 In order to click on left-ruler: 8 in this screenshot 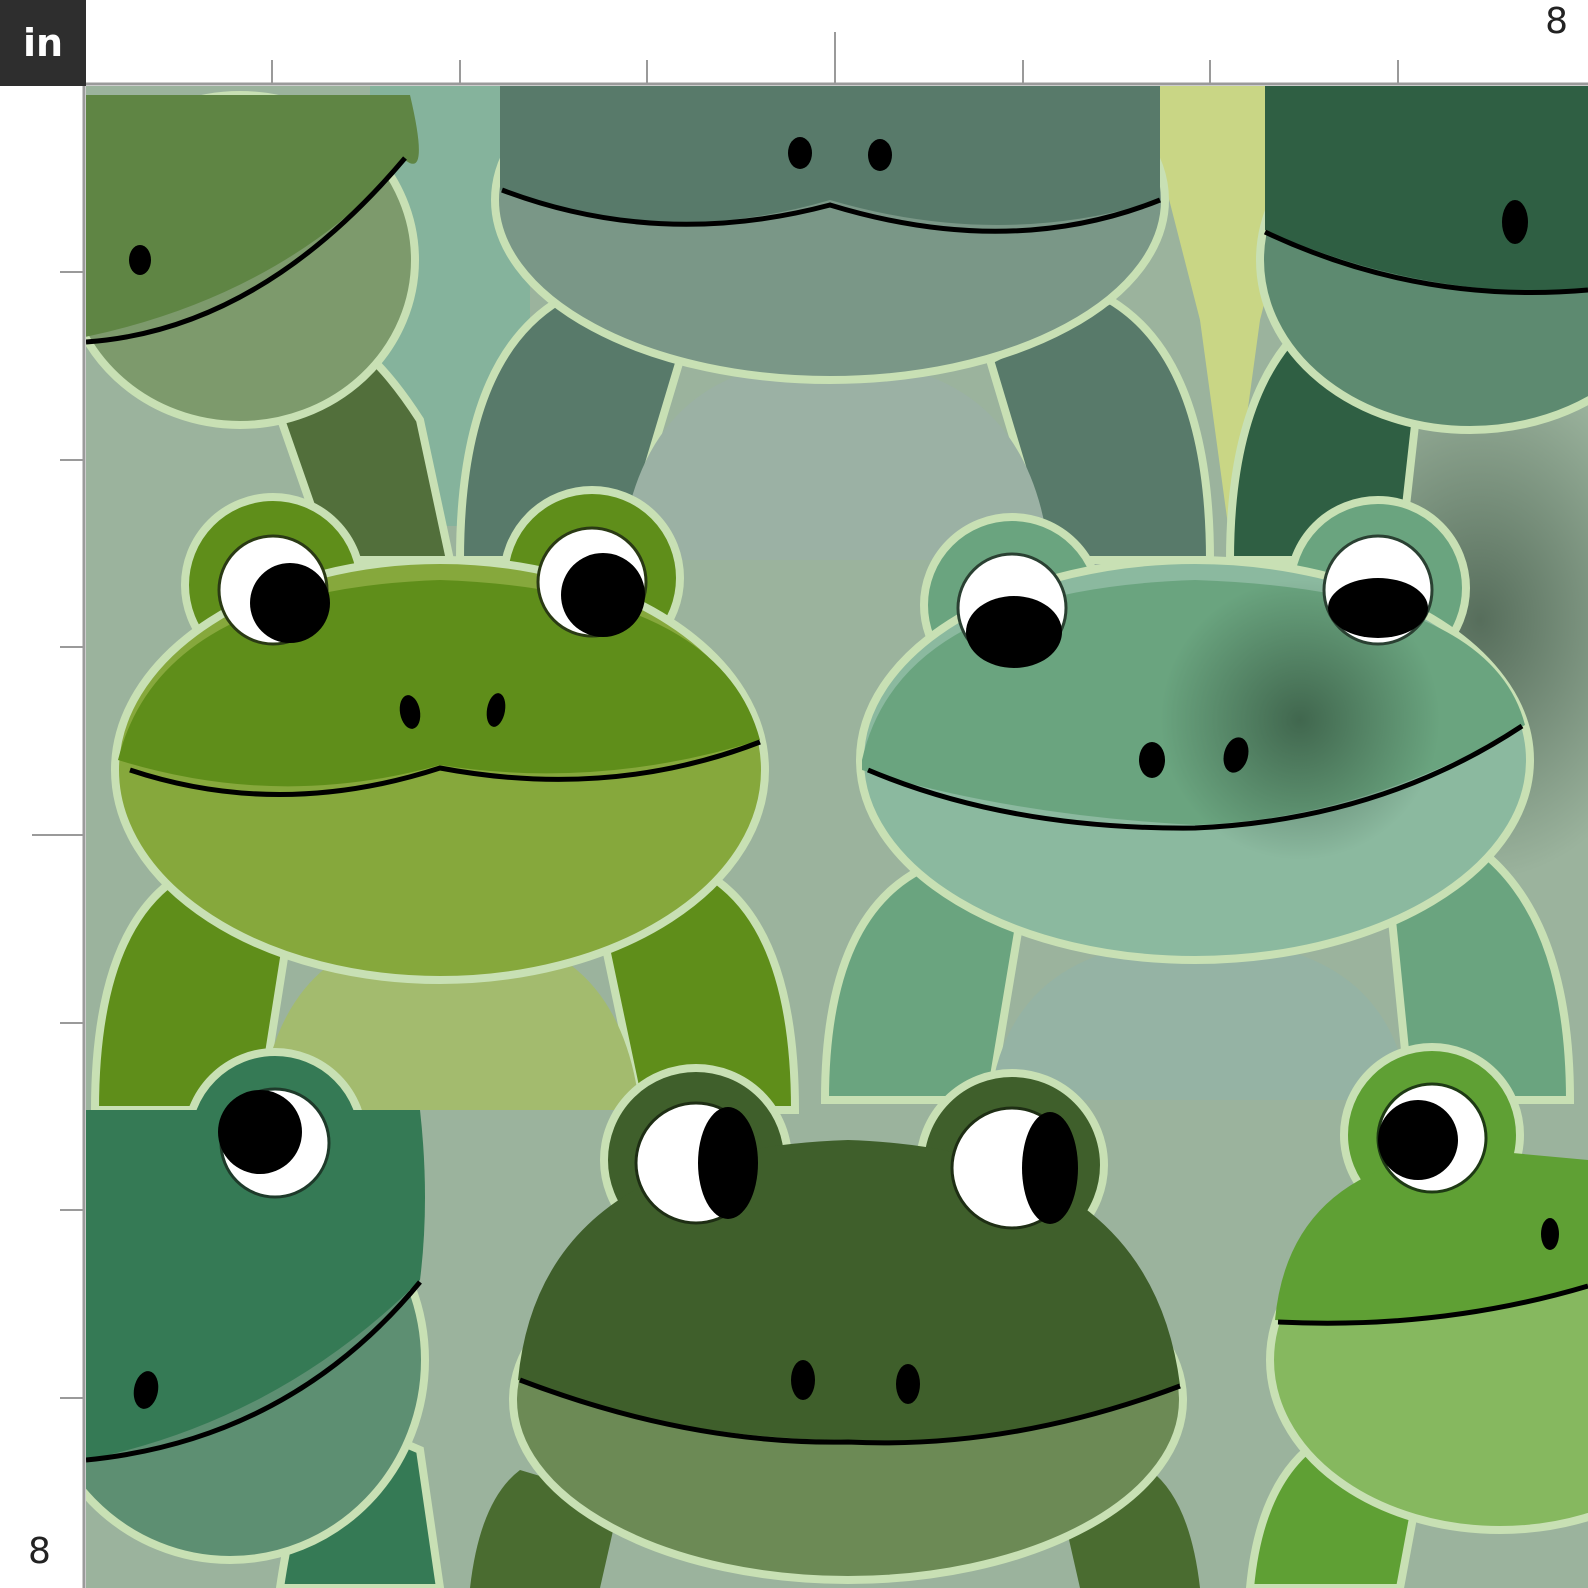, I will do `click(43, 837)`.